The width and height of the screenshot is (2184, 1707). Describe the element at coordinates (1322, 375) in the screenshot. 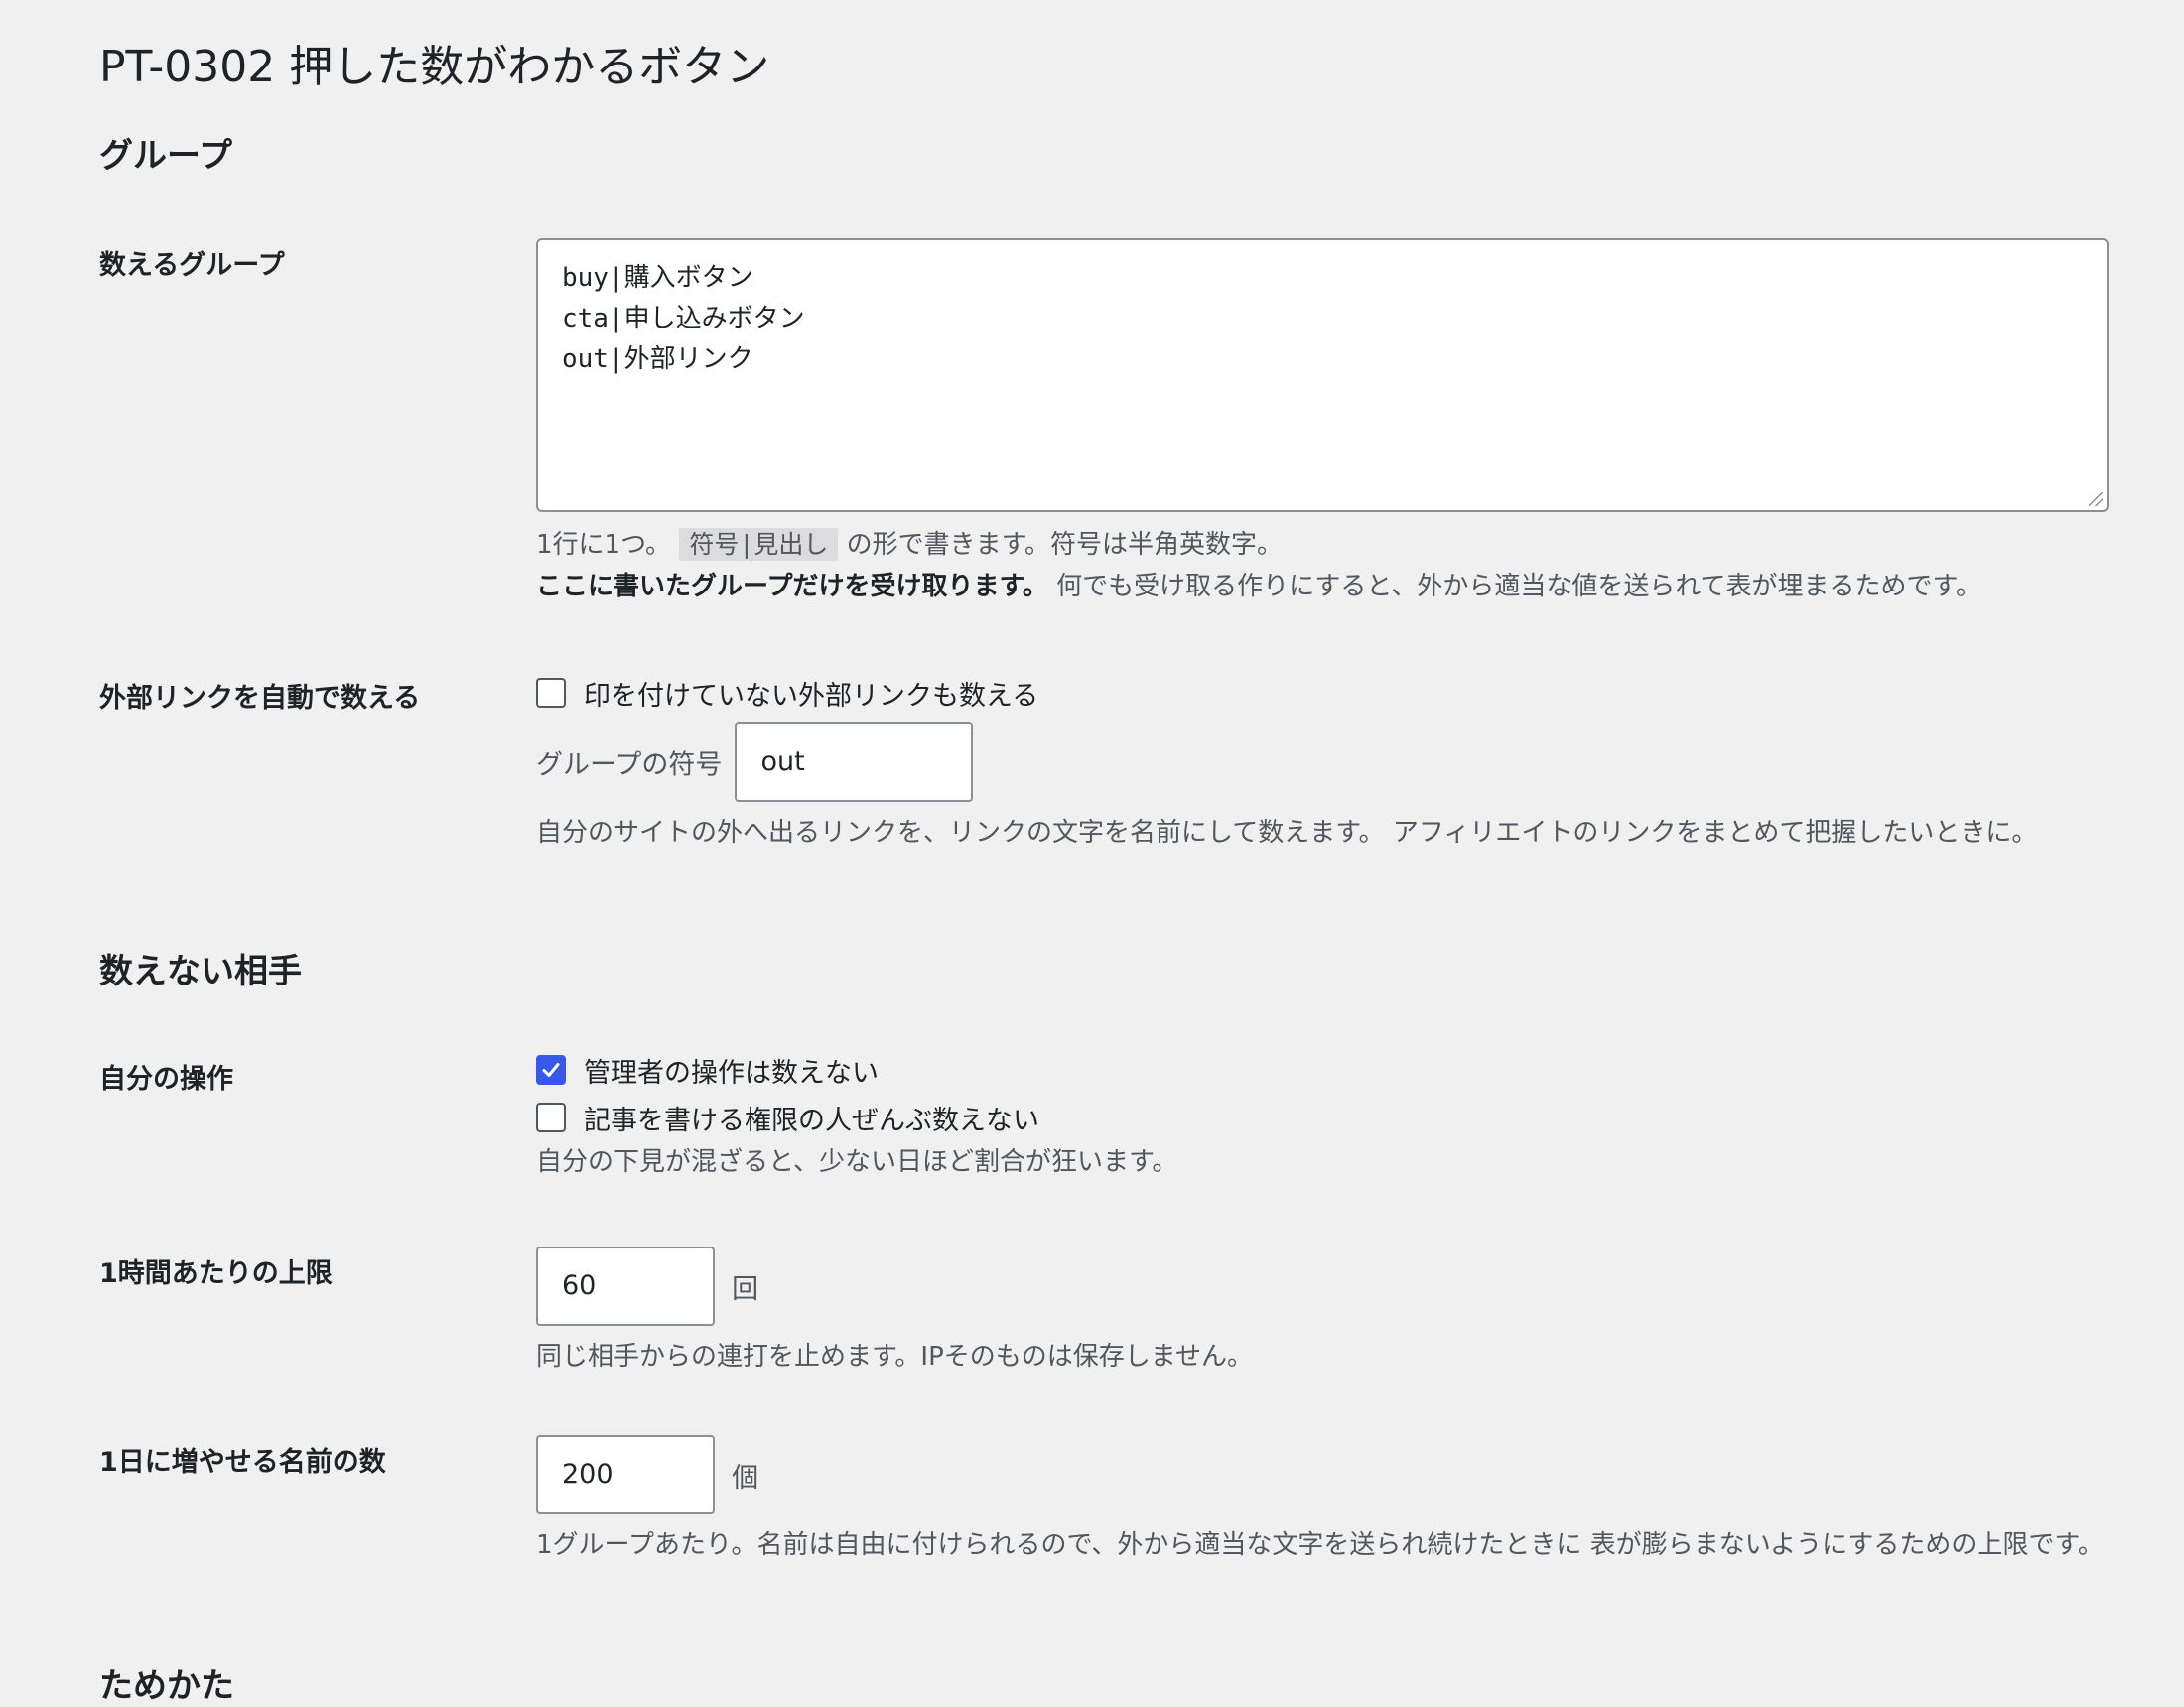

I see `count-groups-textarea: buy|購入ボタン cta|申し込みボタン out|外部リンク` at that location.